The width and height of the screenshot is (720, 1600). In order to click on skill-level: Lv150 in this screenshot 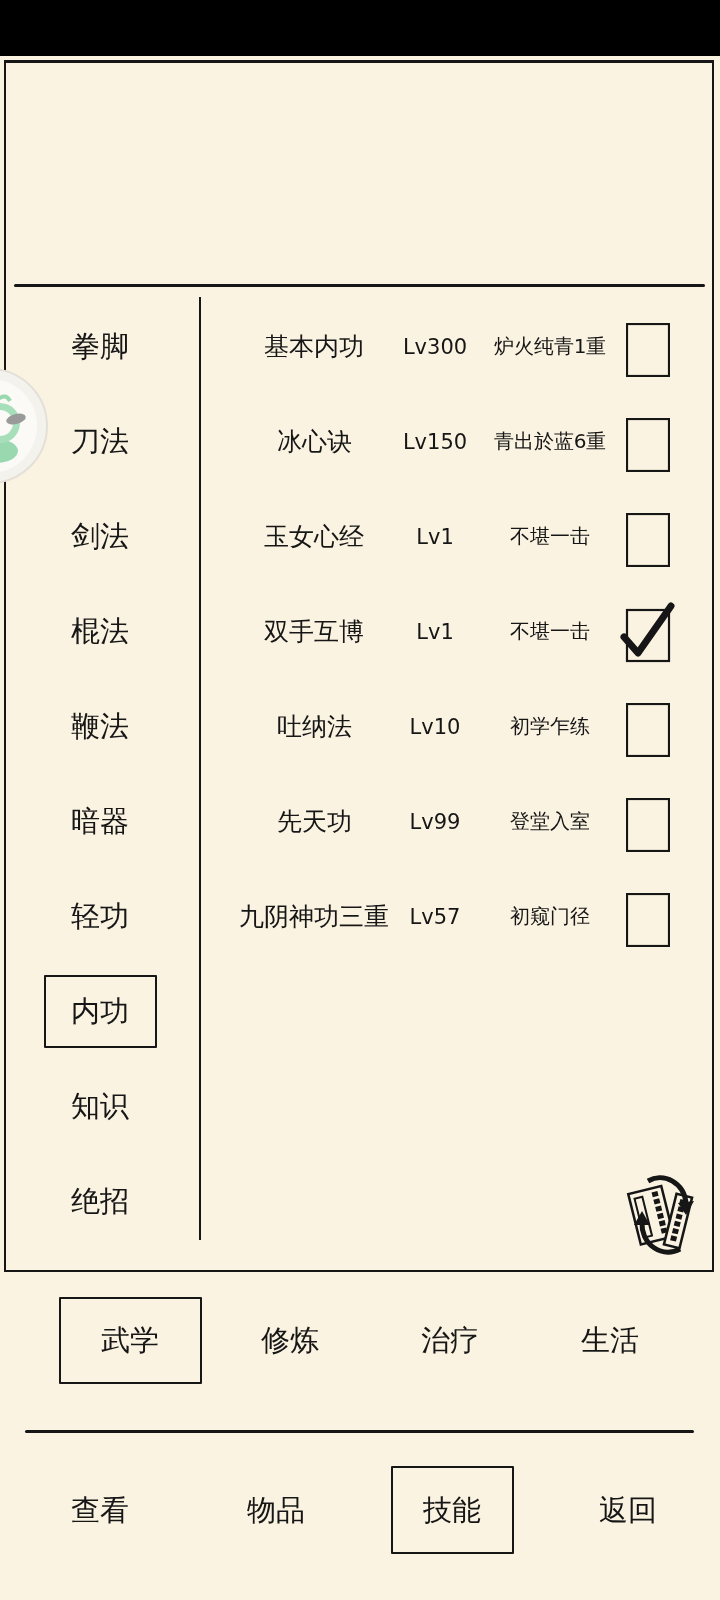, I will do `click(435, 441)`.